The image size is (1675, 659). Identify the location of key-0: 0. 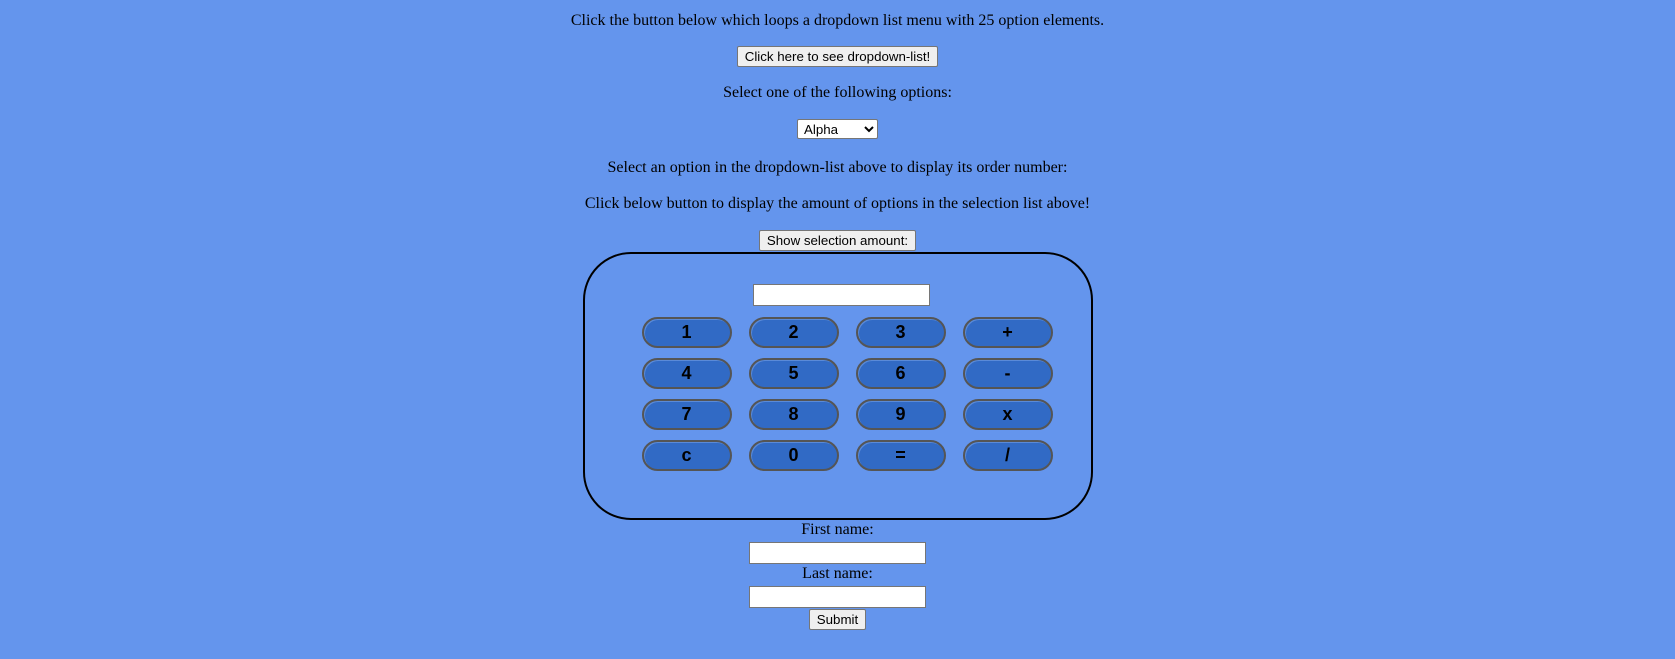
(793, 455).